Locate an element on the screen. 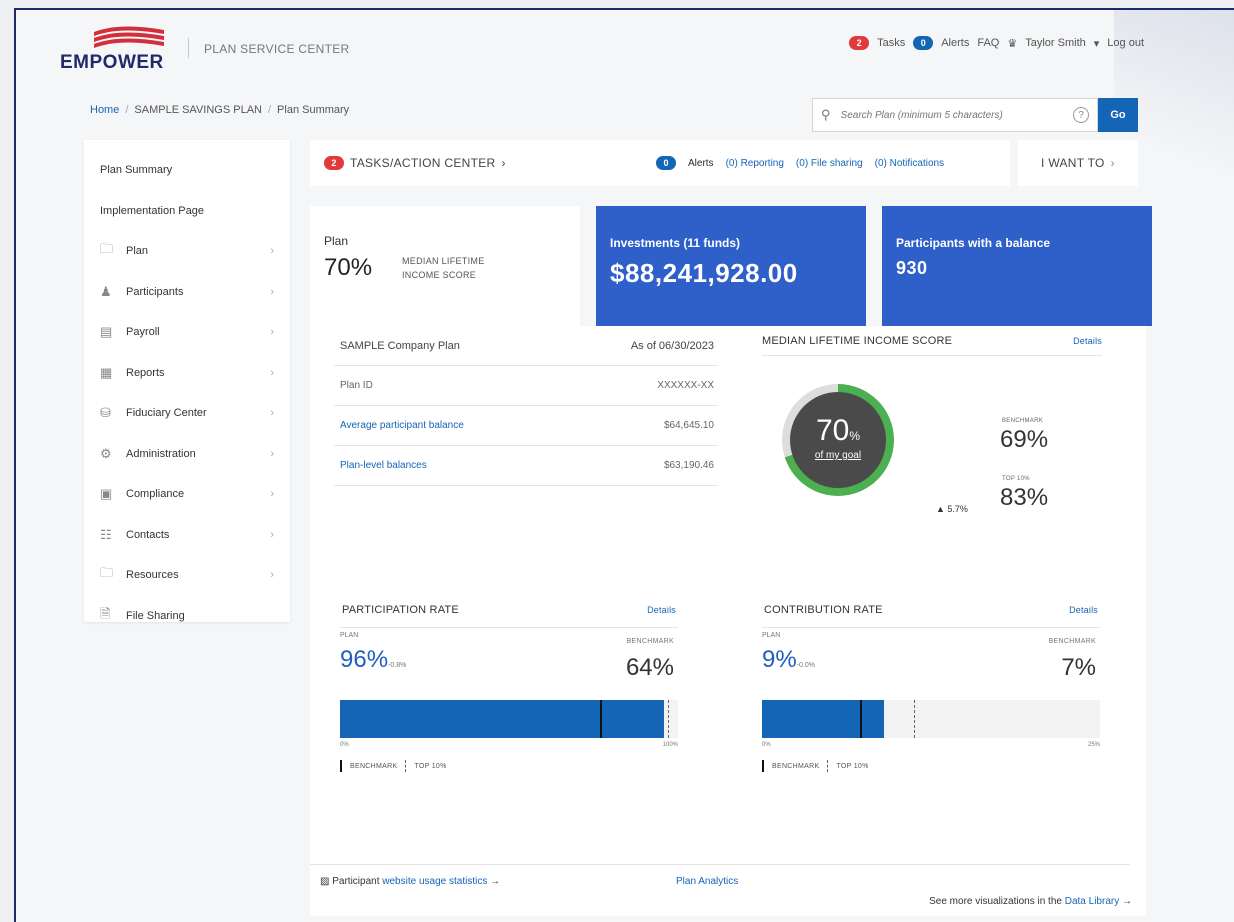 This screenshot has height=922, width=1234. panel-footer-divider is located at coordinates (720, 864).